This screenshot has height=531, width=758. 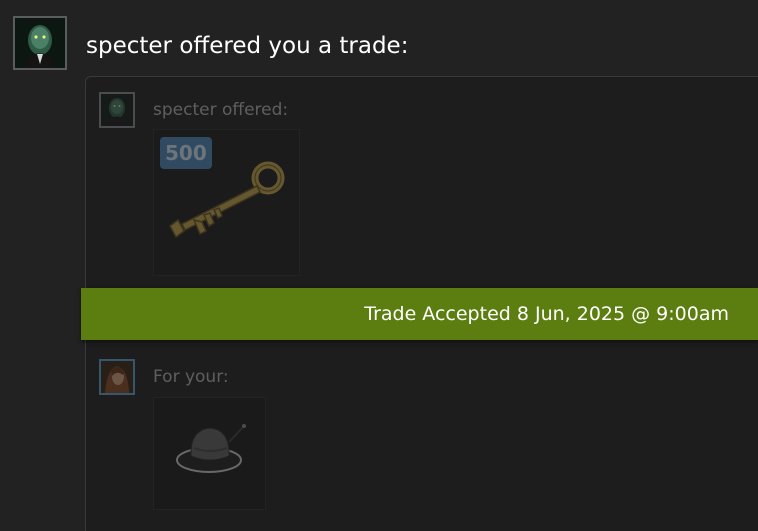 I want to click on trade-offer-title: specter offered you a trade:, so click(x=247, y=46).